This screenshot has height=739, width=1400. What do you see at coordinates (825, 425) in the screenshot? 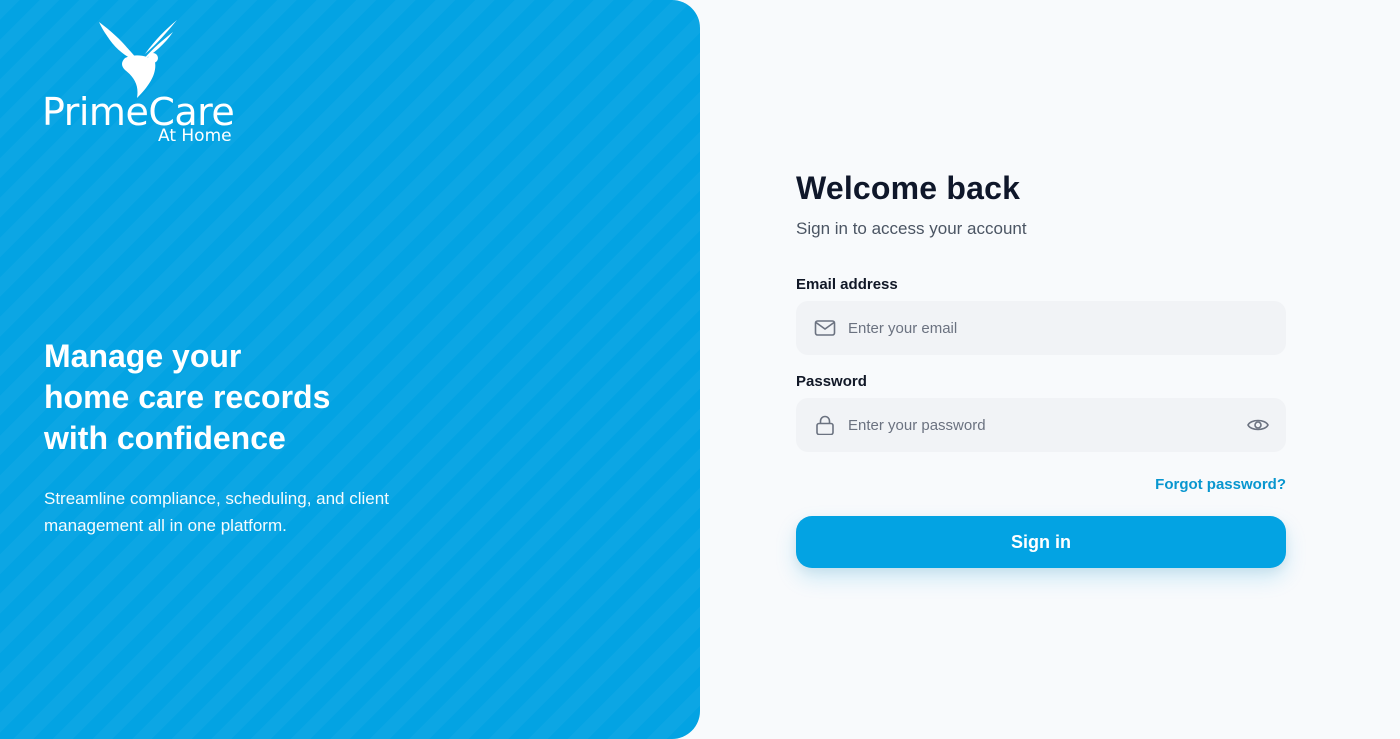
I see `lock-icon` at bounding box center [825, 425].